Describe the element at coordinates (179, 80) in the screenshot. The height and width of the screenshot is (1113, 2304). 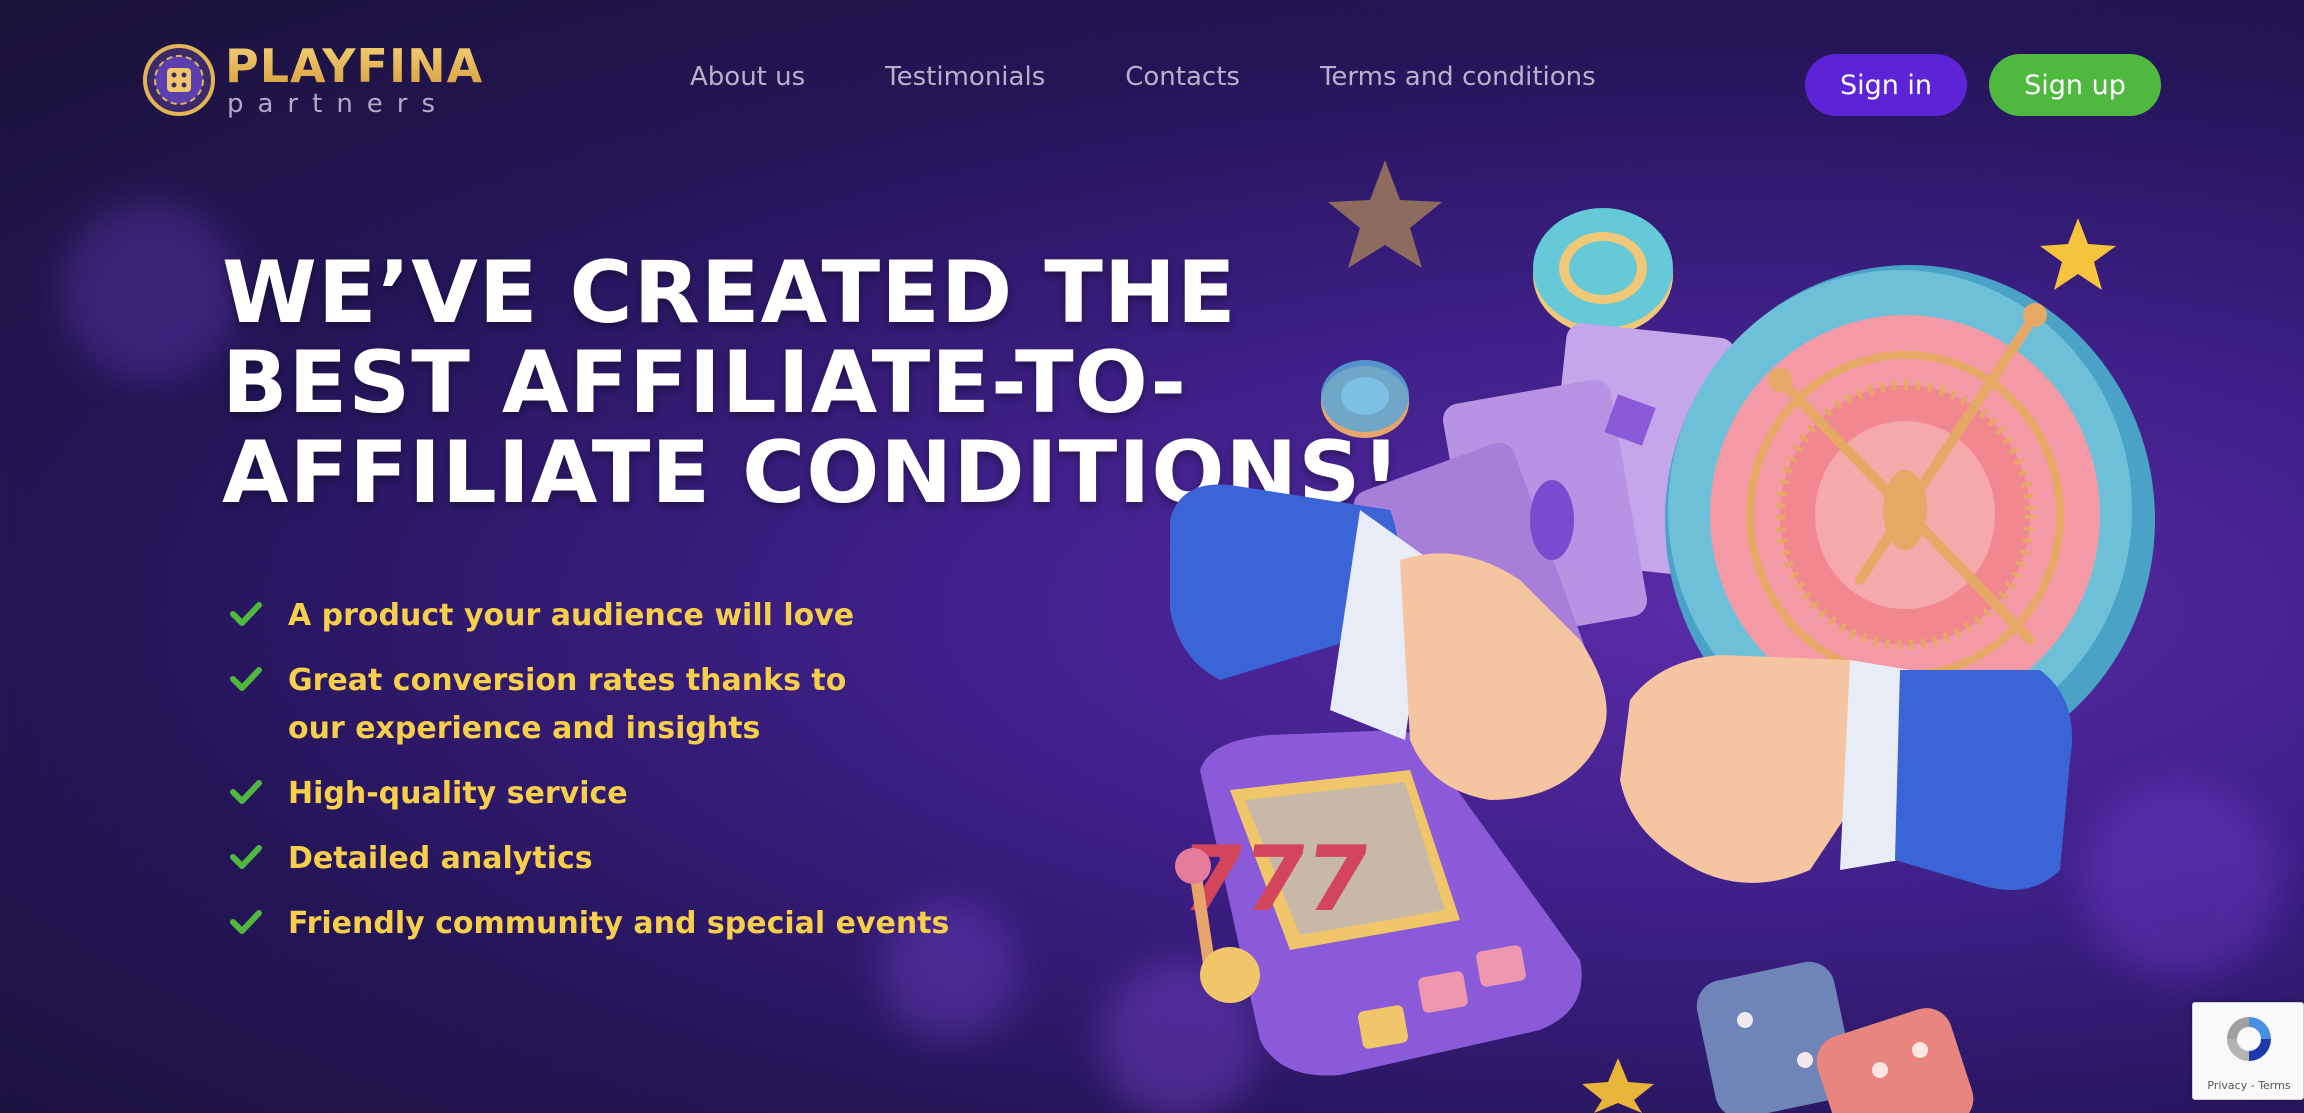
I see `dice-chip-icon` at that location.